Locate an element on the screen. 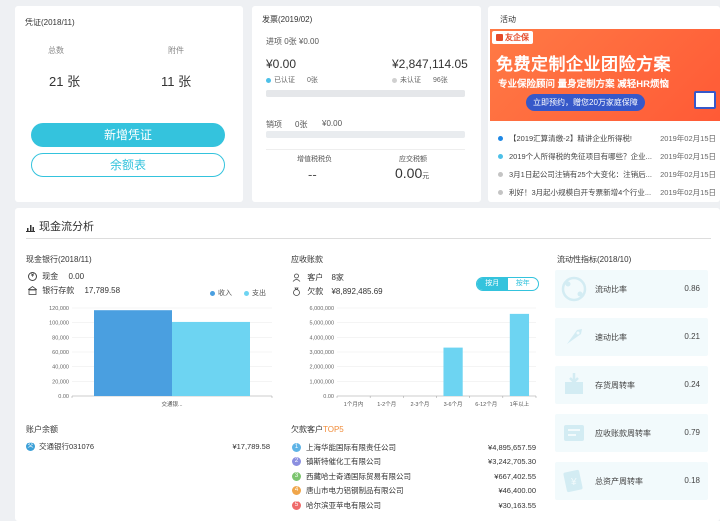  liquidity-title: 流动性指标(2018/10) is located at coordinates (594, 259).